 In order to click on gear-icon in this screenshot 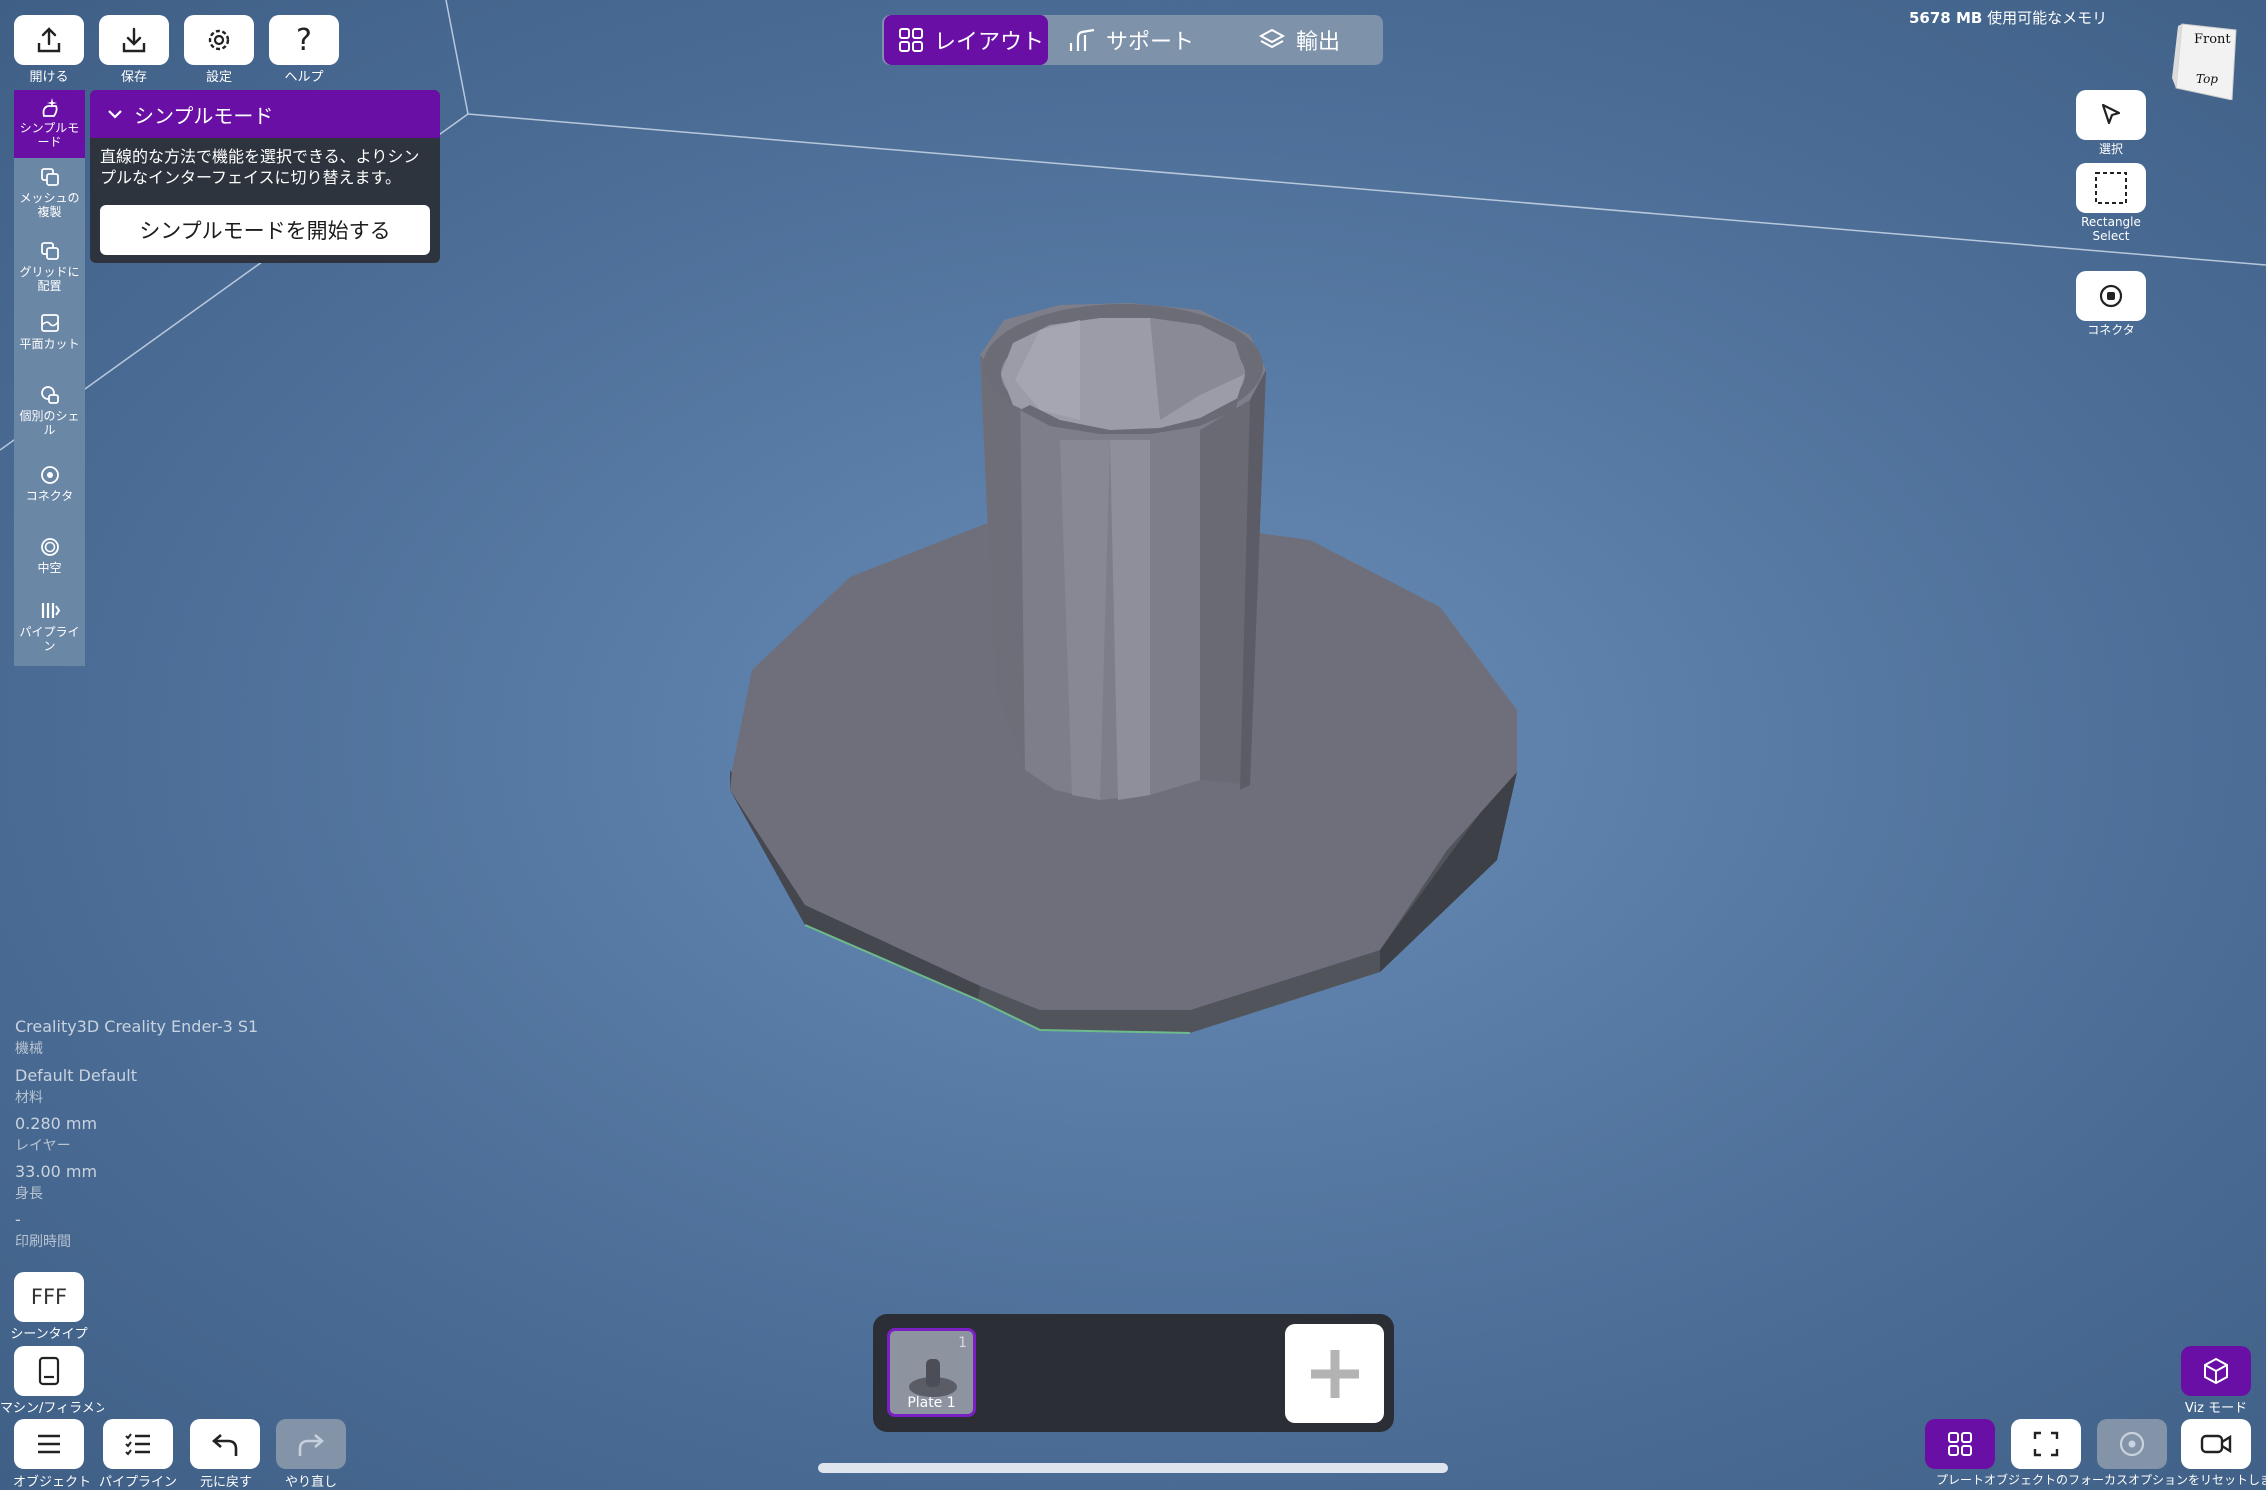, I will do `click(219, 40)`.